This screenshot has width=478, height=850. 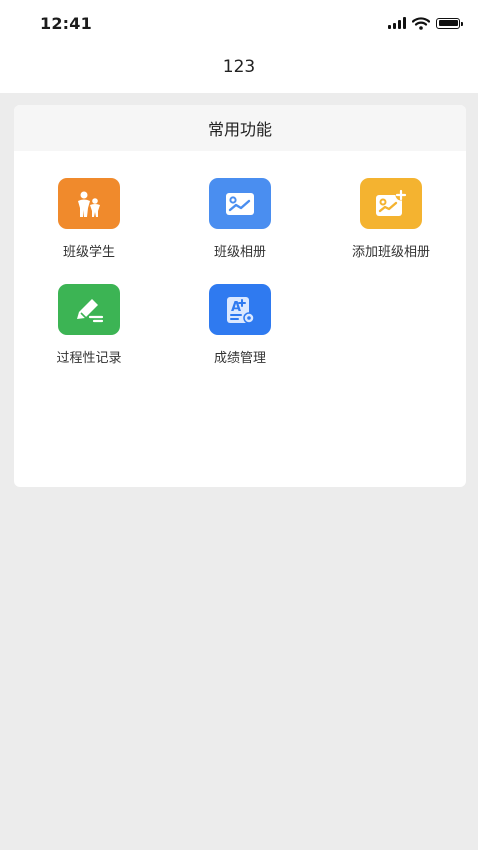 I want to click on feature-label: 班级学生, so click(x=88, y=252).